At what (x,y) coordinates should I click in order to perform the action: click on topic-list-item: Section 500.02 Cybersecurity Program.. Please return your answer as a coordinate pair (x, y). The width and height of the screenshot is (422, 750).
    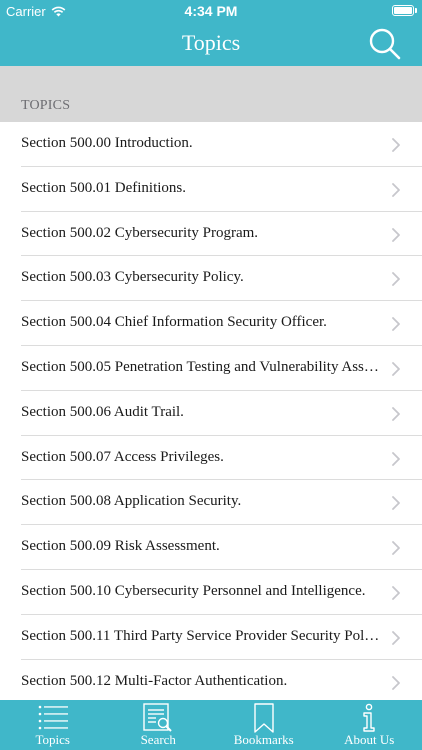
    Looking at the image, I should click on (211, 234).